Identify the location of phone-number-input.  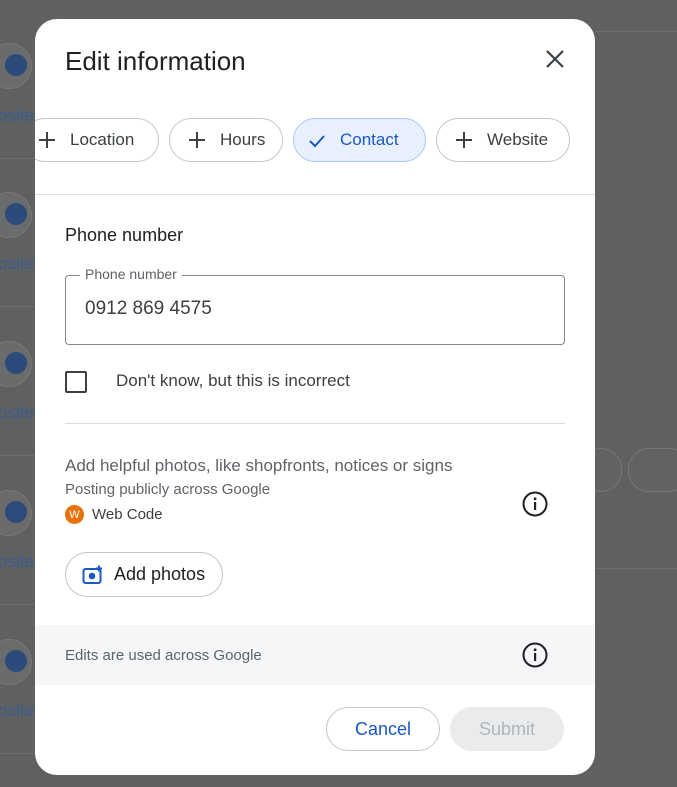
(305, 309).